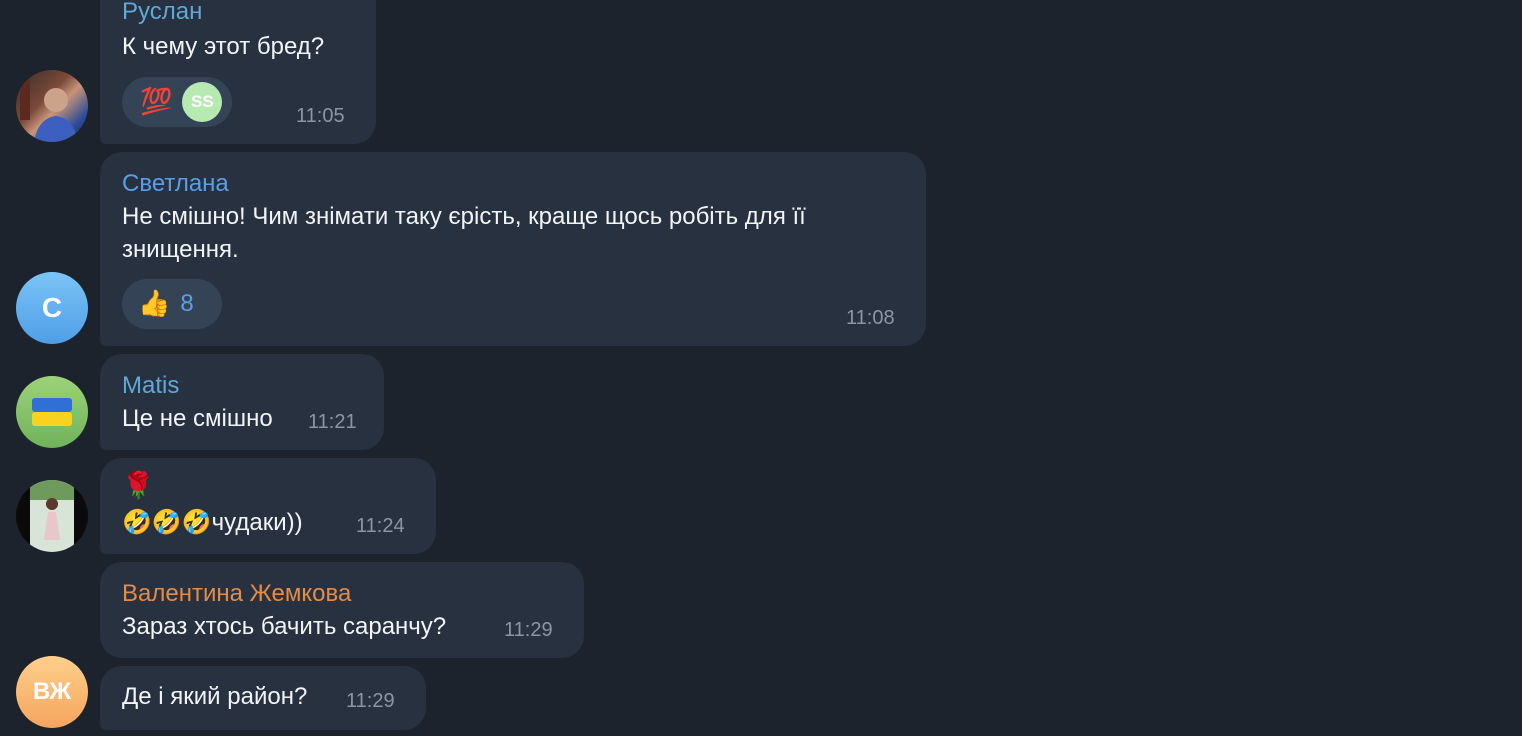 Image resolution: width=1522 pixels, height=736 pixels. What do you see at coordinates (154, 304) in the screenshot?
I see `thumbs-up-icon: 👍` at bounding box center [154, 304].